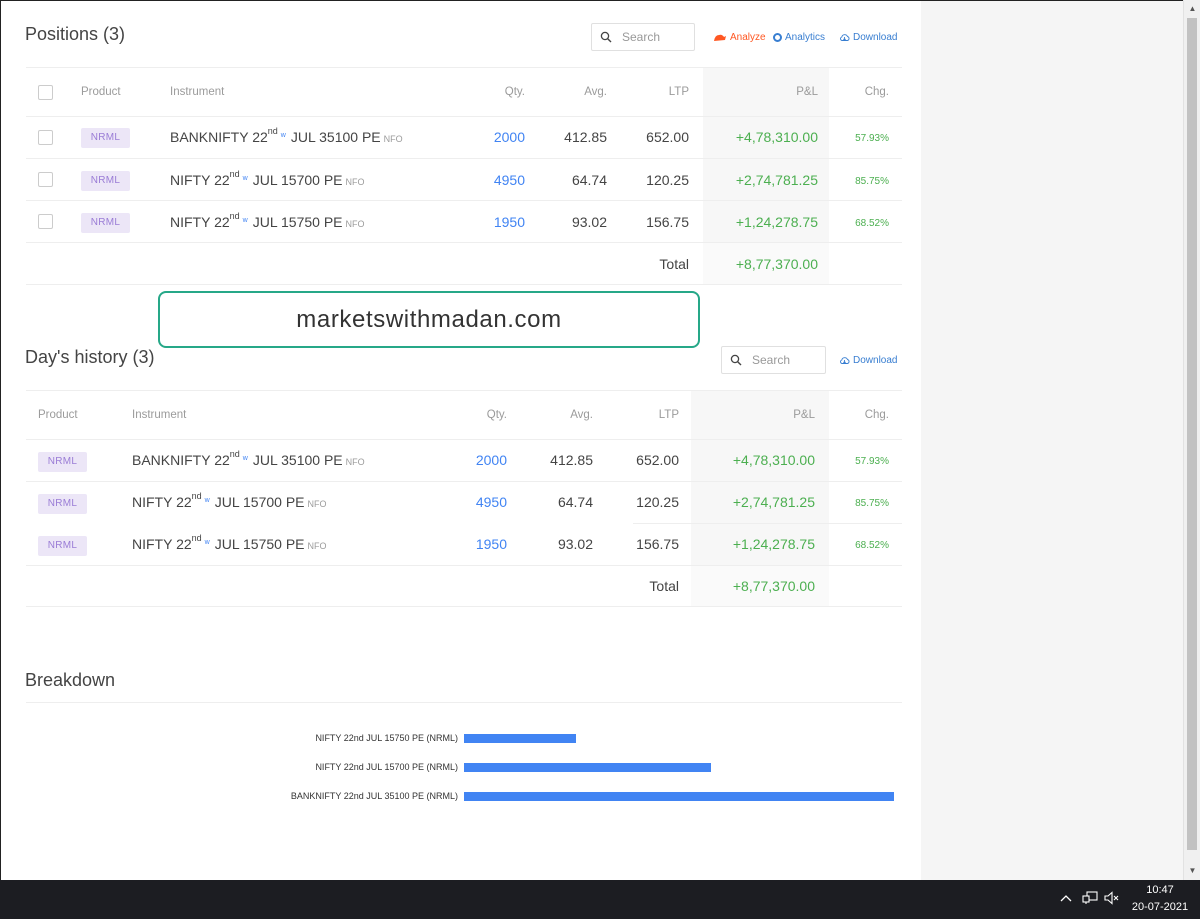 The width and height of the screenshot is (1200, 919). What do you see at coordinates (585, 137) in the screenshot?
I see `avg-cell: 412.85` at bounding box center [585, 137].